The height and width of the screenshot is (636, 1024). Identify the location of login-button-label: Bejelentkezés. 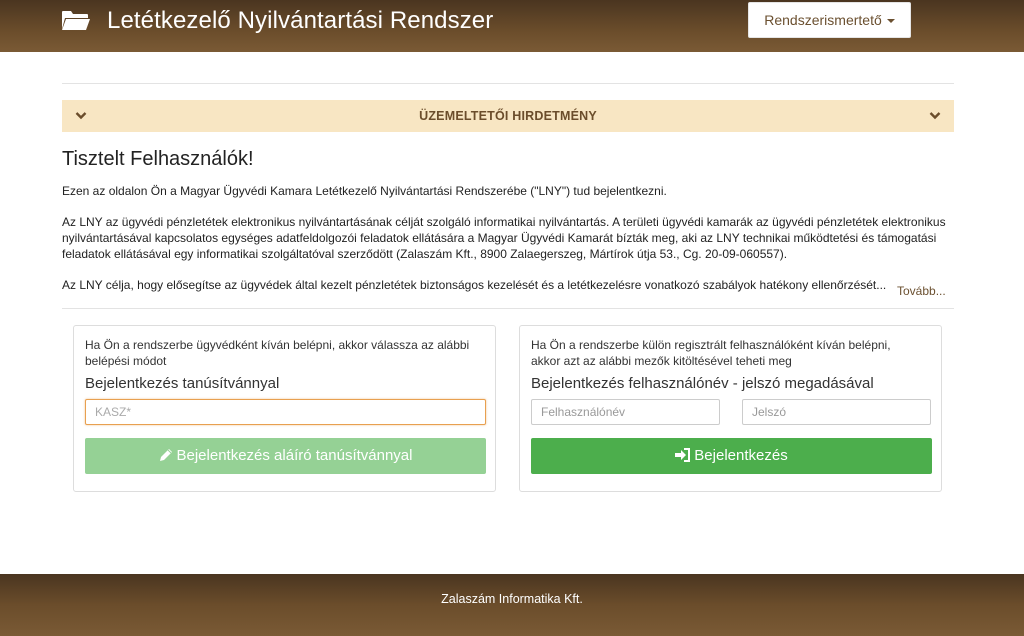
(741, 455).